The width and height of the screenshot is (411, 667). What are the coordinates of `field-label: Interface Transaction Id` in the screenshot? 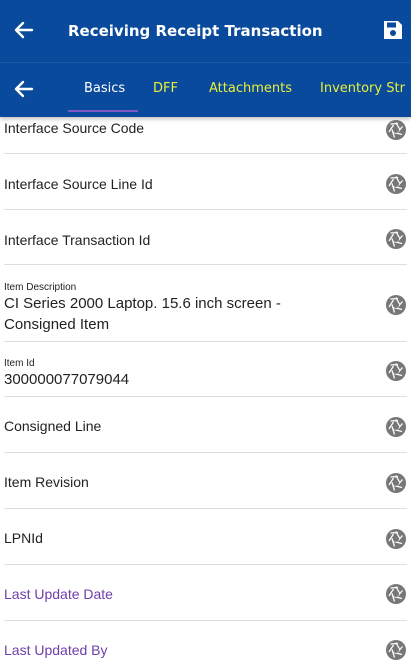 It's located at (77, 240).